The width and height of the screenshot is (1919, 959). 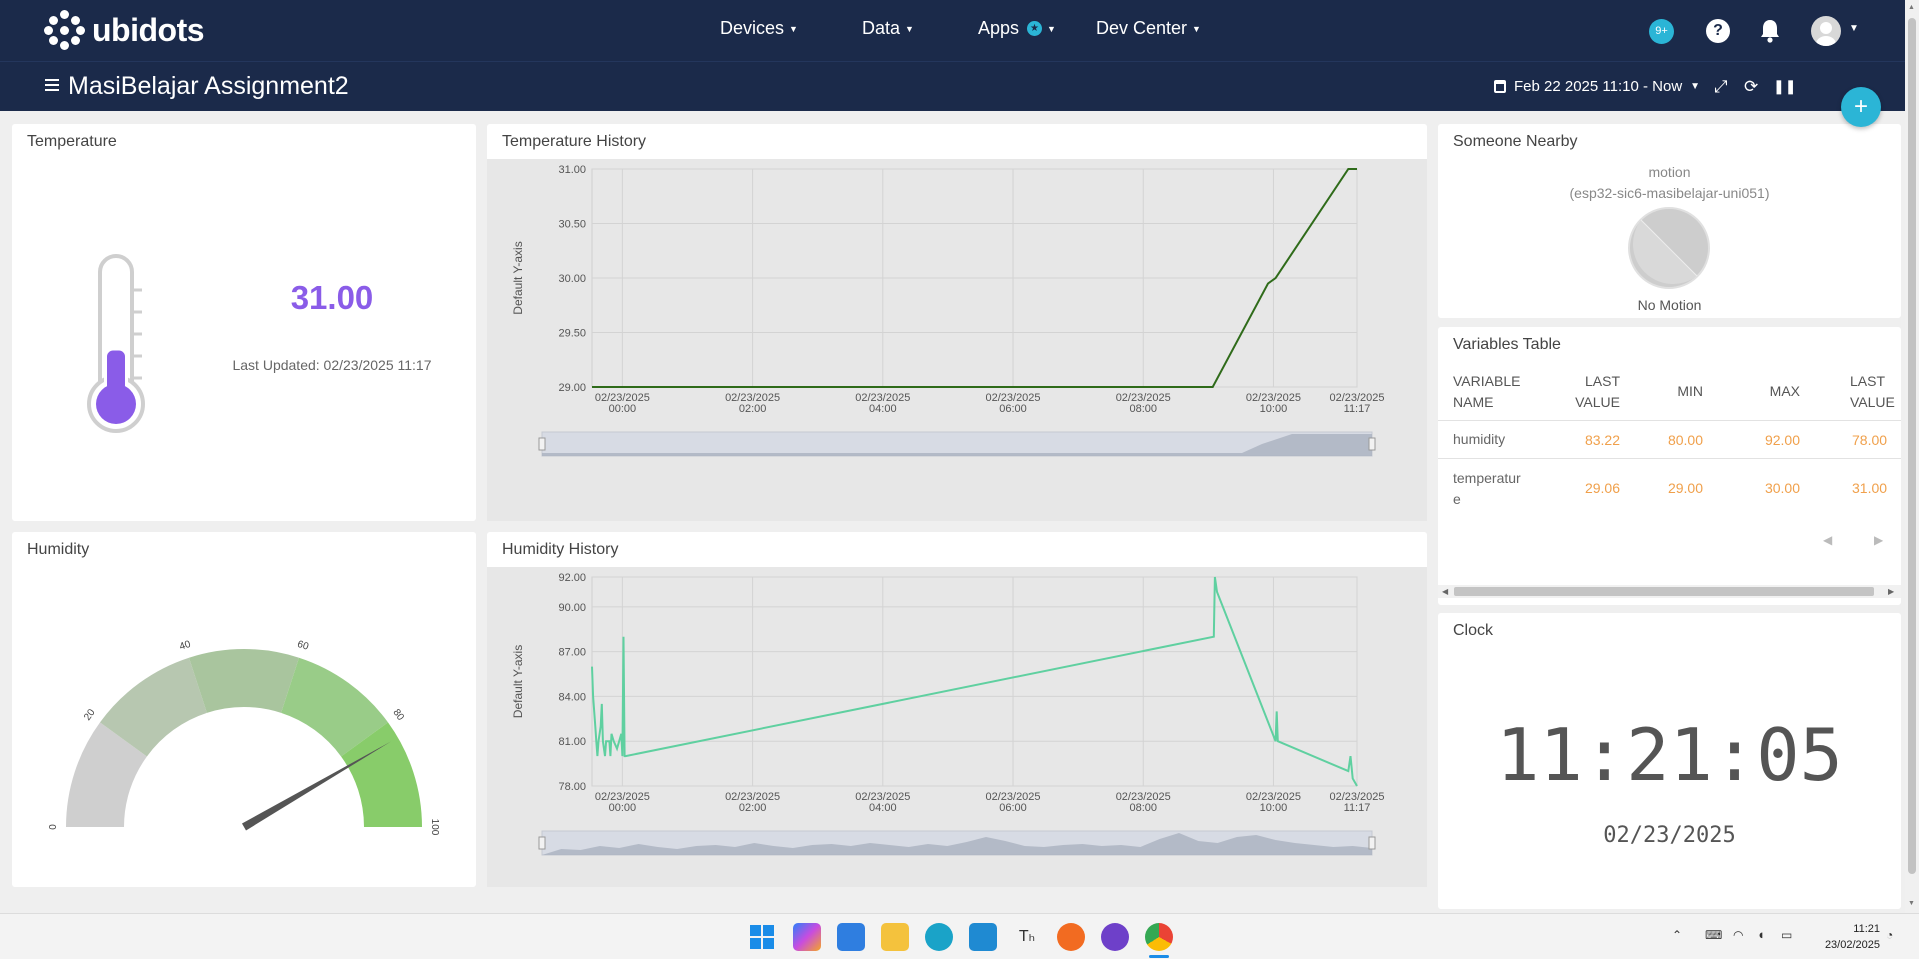 What do you see at coordinates (1148, 28) in the screenshot?
I see `nav-dev-center: Dev Center ▼` at bounding box center [1148, 28].